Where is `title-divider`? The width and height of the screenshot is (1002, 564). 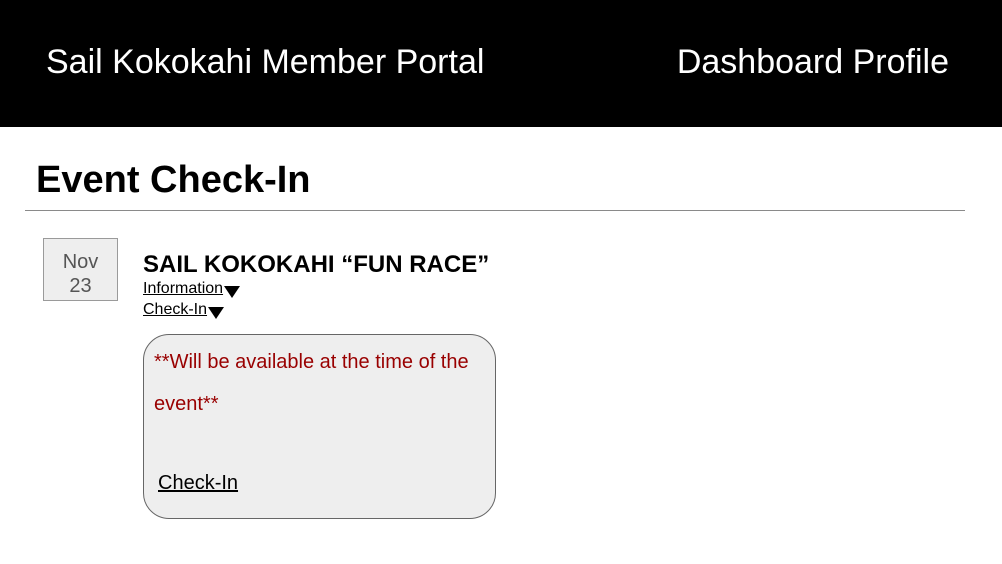
title-divider is located at coordinates (495, 210).